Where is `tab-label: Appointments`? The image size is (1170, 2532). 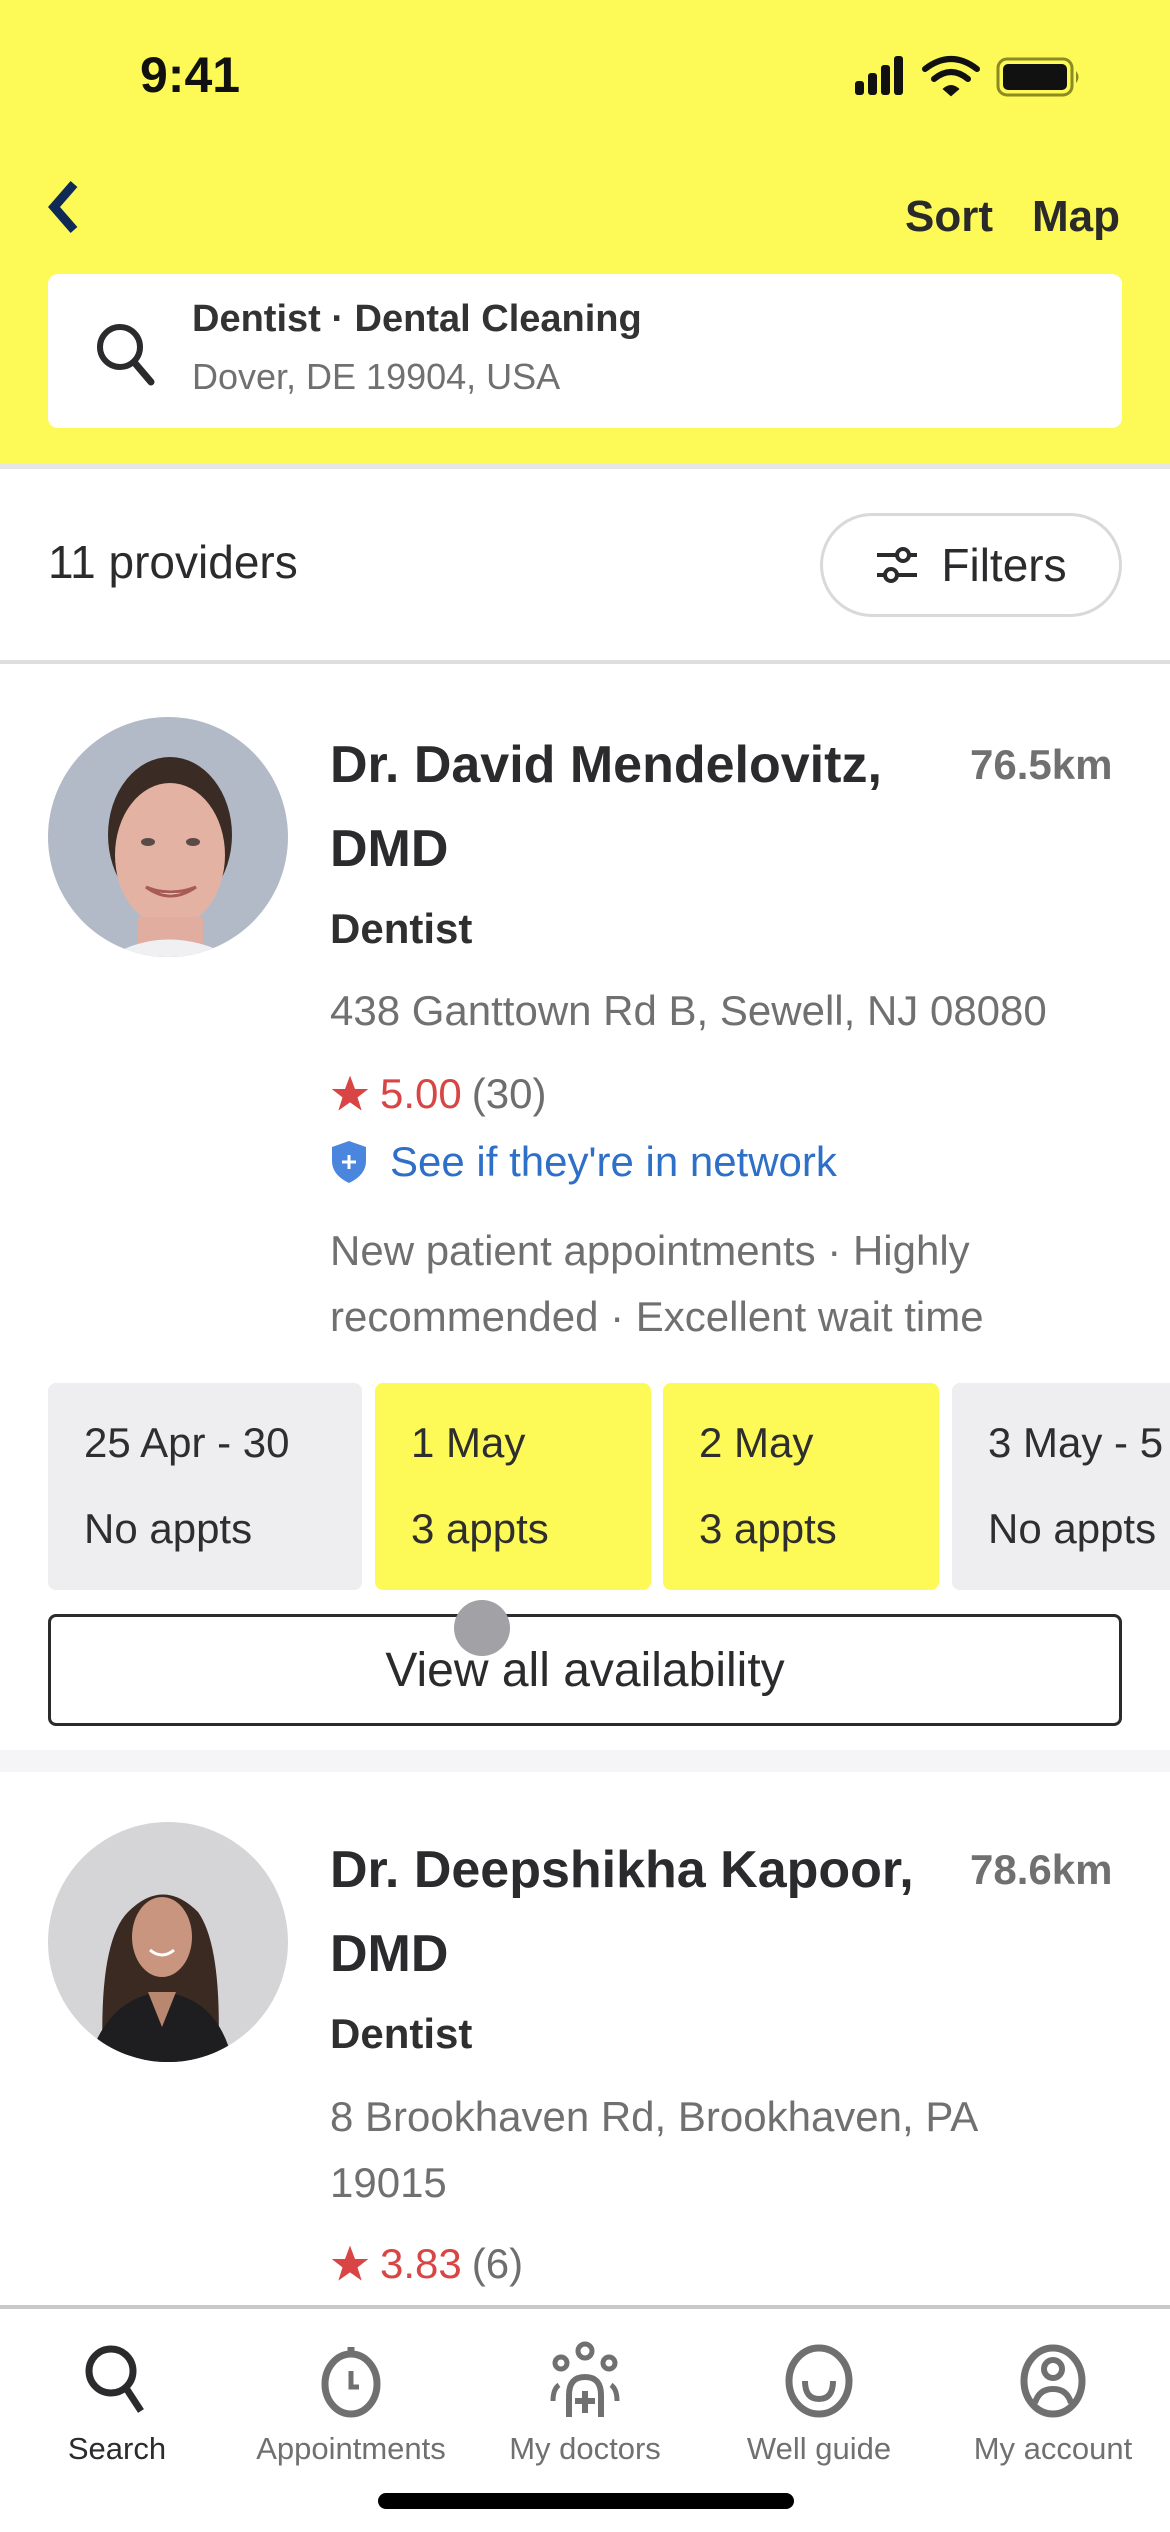 tab-label: Appointments is located at coordinates (351, 2448).